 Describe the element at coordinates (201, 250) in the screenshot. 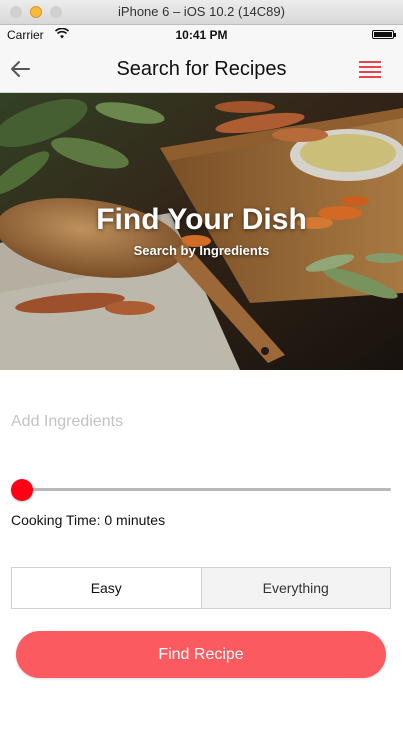

I see `hero-subtitle: Search by Ingredients` at that location.